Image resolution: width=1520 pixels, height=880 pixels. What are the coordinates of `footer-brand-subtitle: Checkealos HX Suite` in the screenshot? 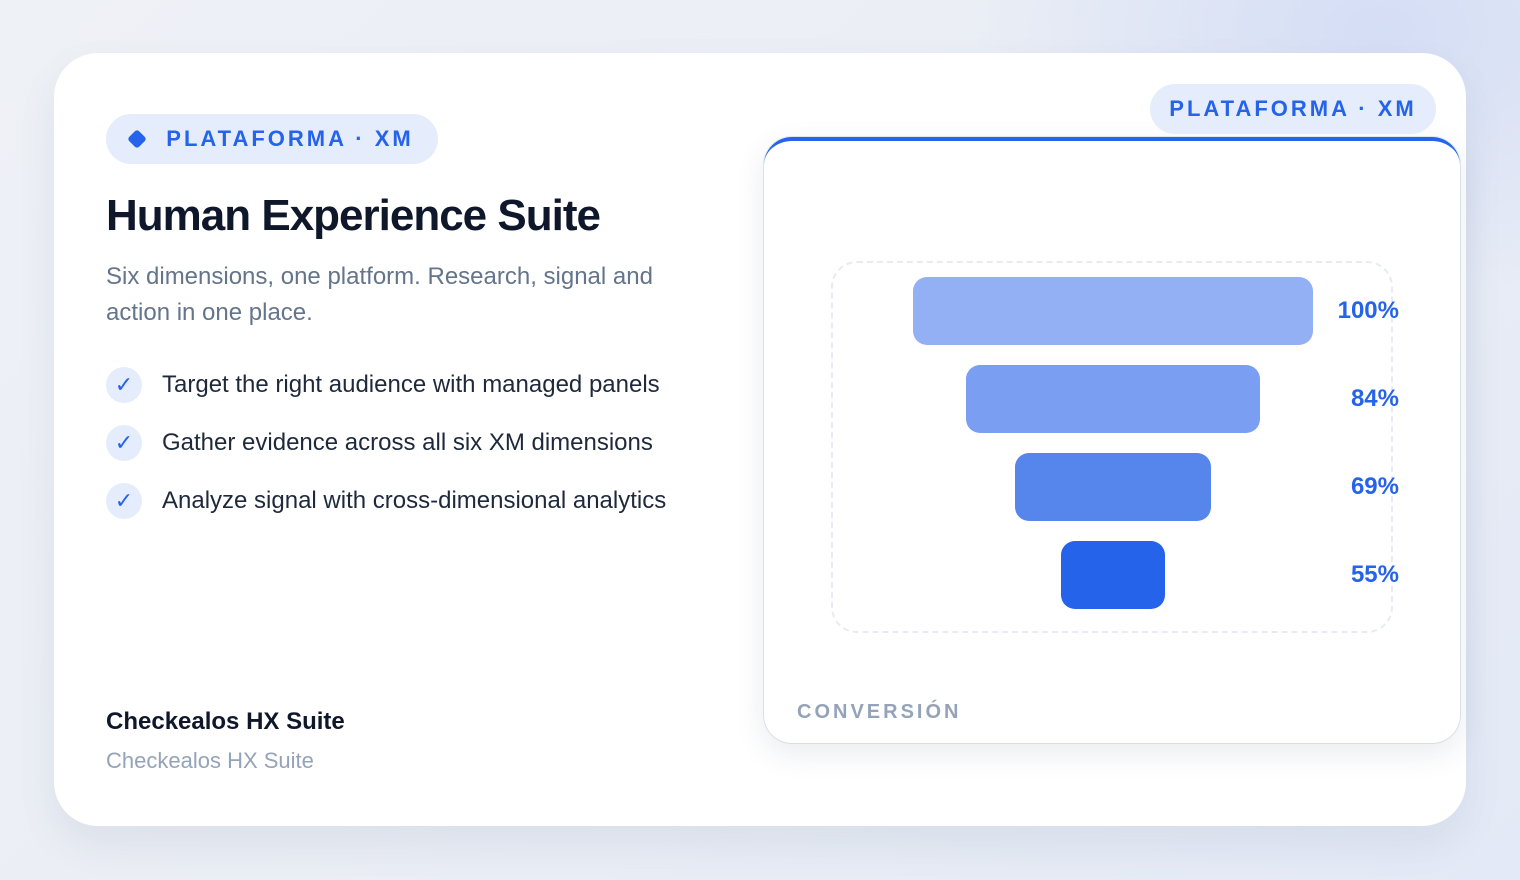 It's located at (210, 760).